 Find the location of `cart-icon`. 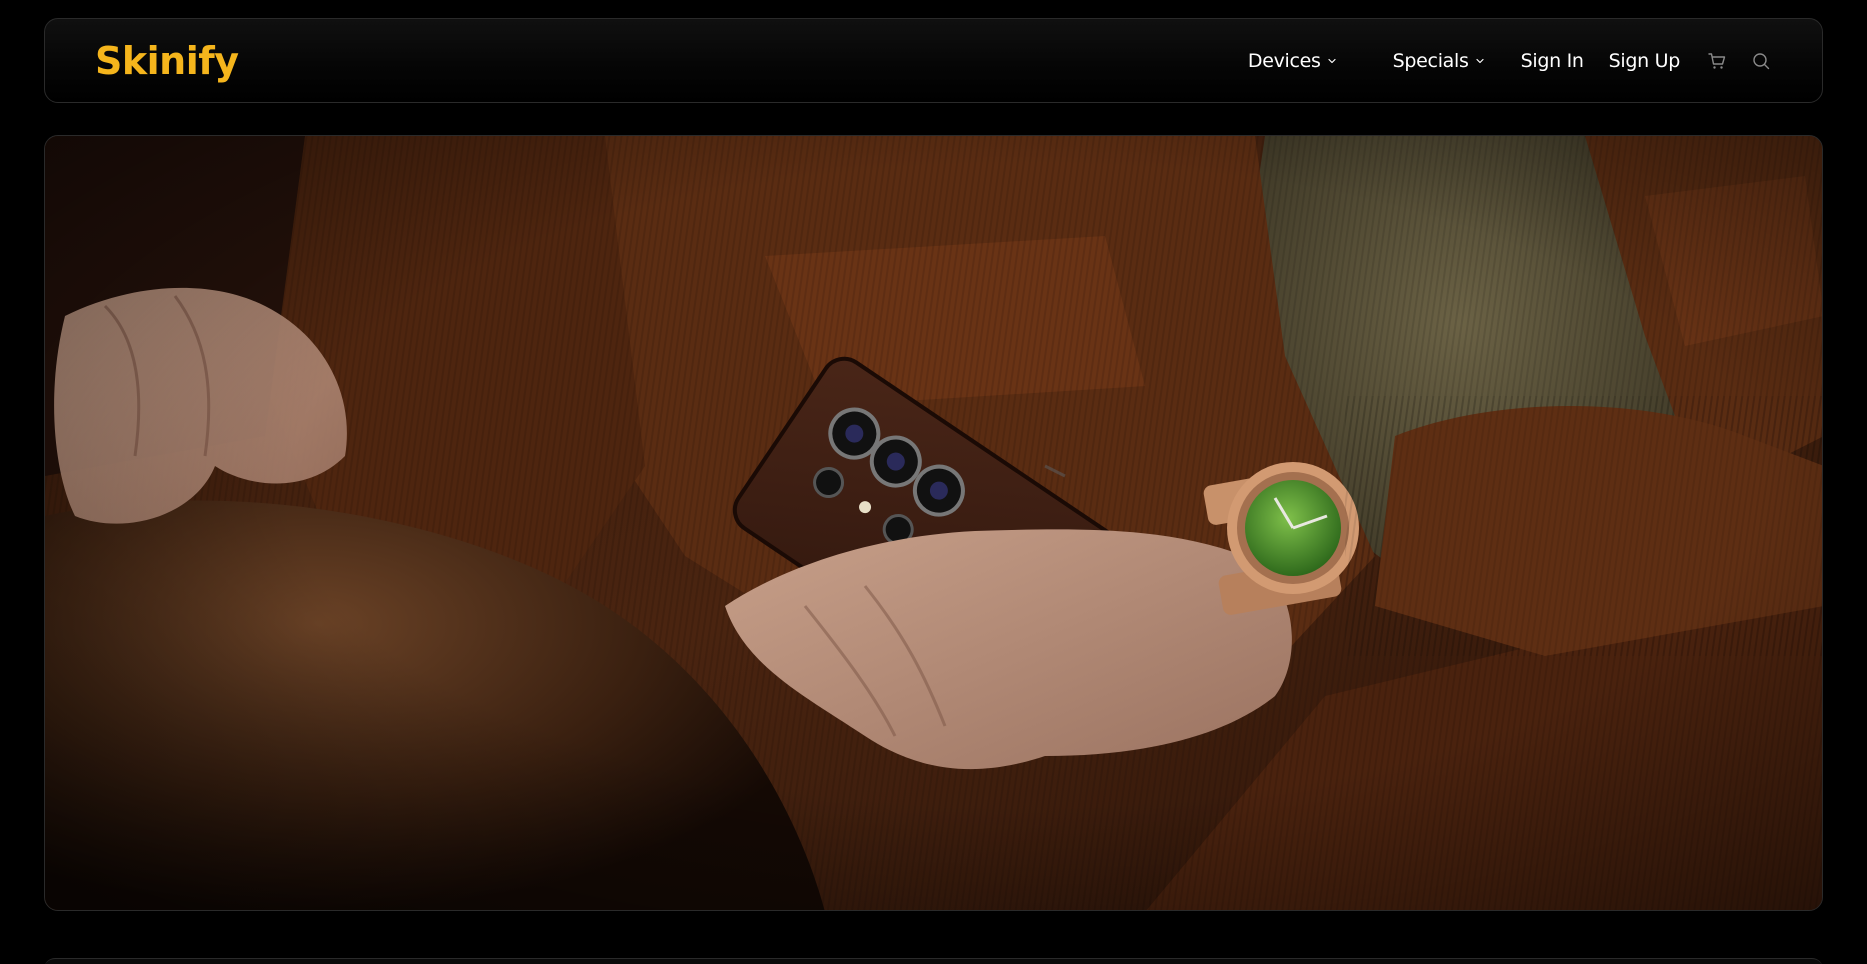

cart-icon is located at coordinates (1717, 60).